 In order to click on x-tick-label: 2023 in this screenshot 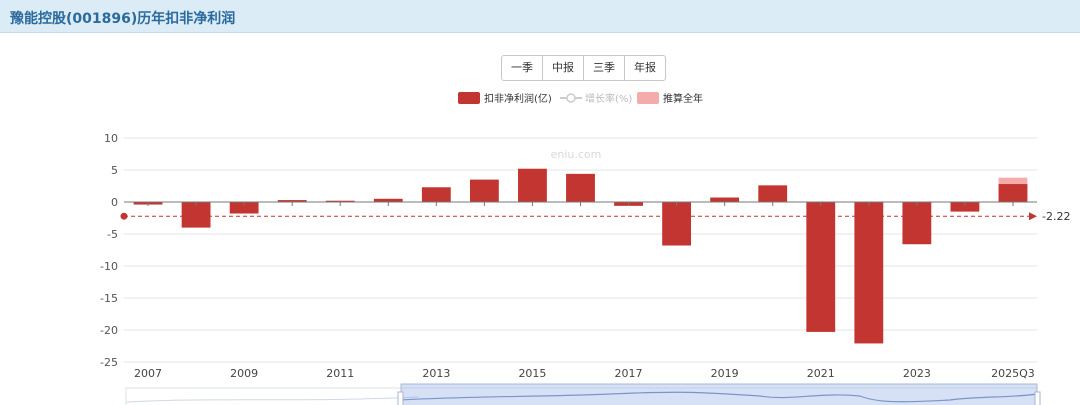, I will do `click(917, 373)`.